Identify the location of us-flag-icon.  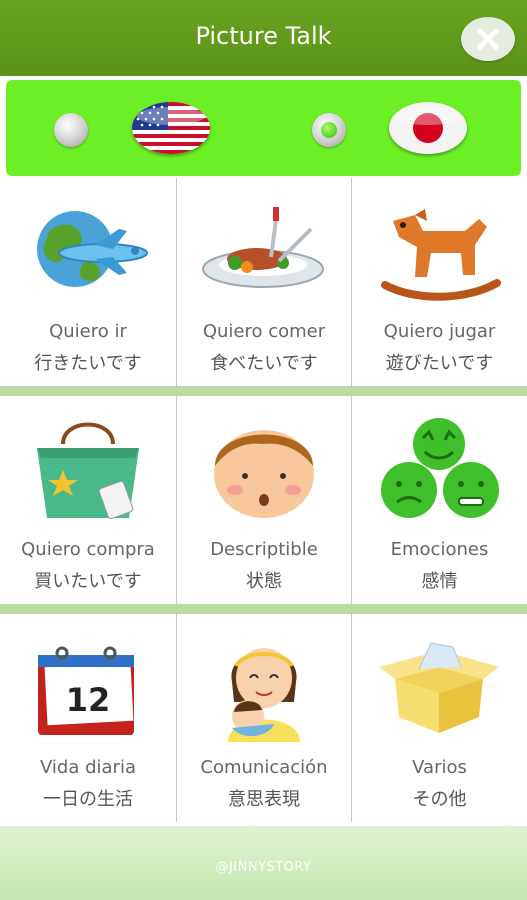
(171, 128).